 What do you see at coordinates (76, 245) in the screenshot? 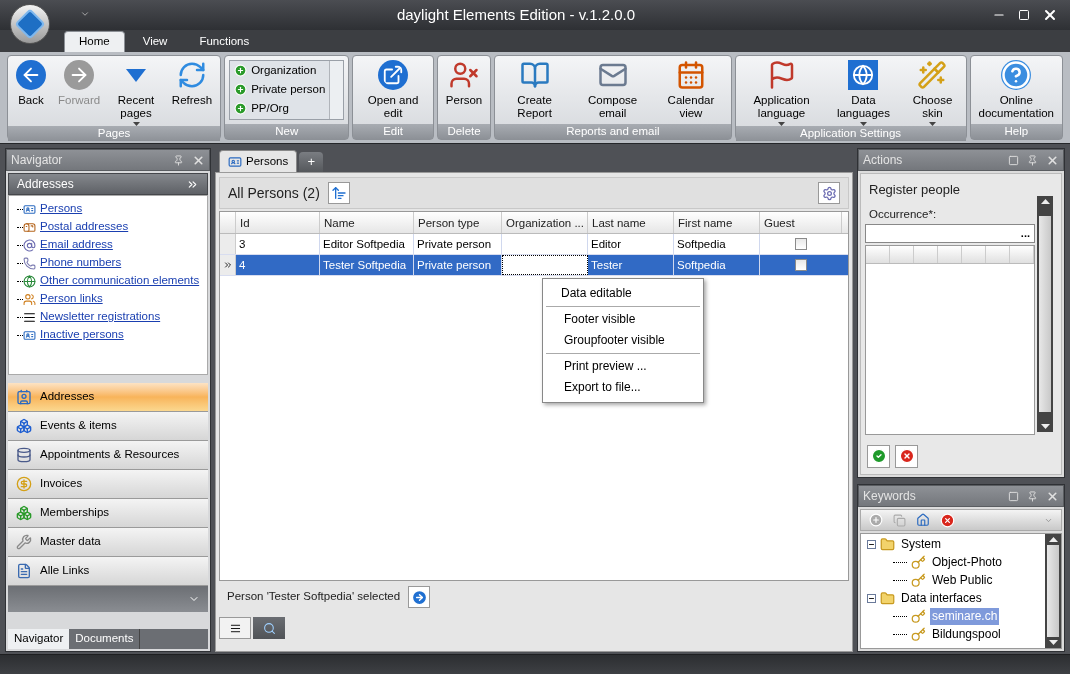
I see `navigator-link: Email address` at bounding box center [76, 245].